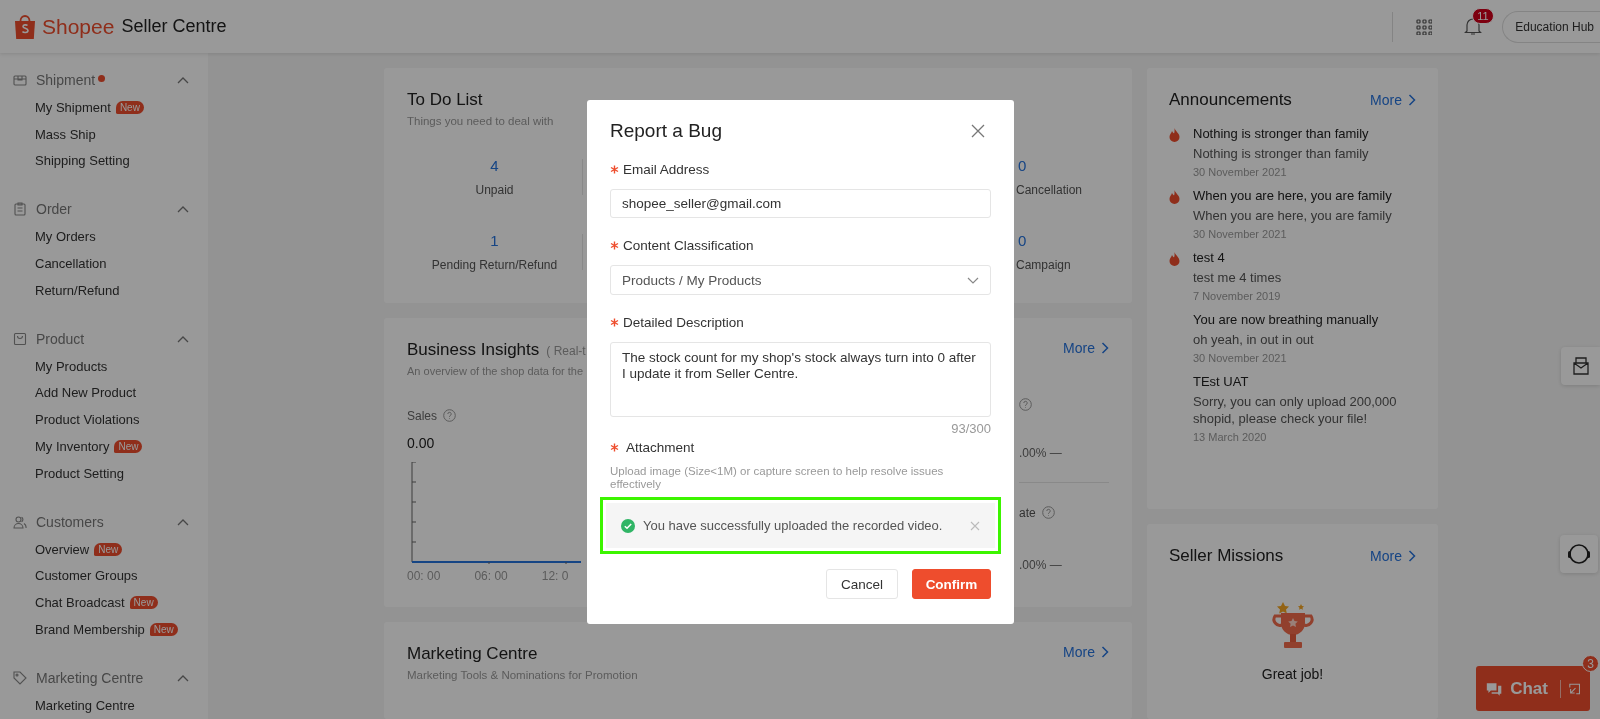  I want to click on email-field: shopee_seller@gmail.com, so click(800, 203).